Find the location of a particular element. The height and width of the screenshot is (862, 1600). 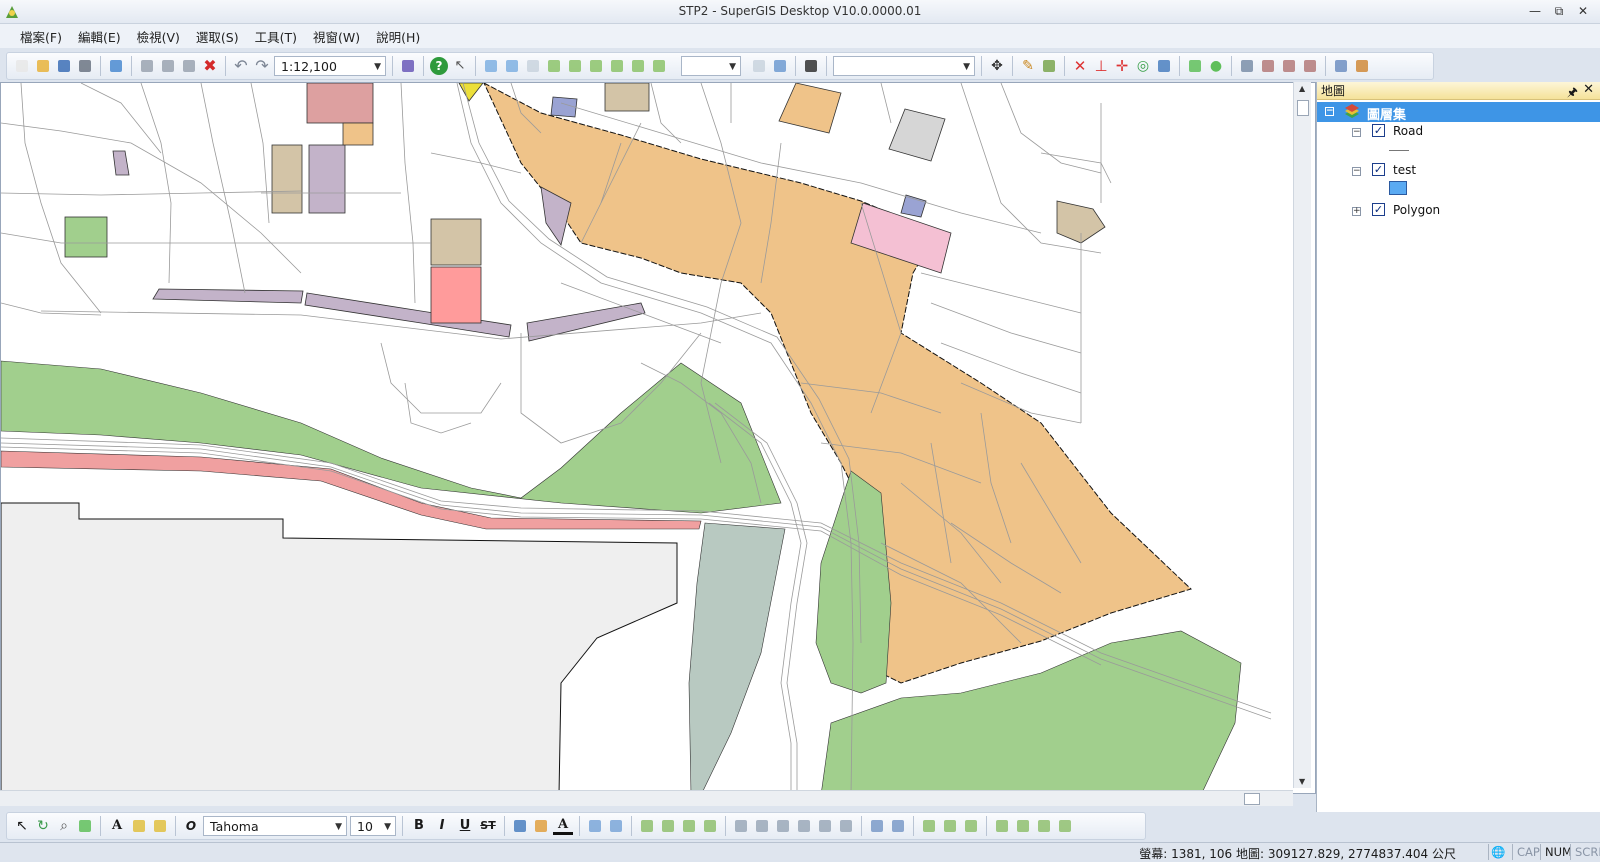

align-right-icon is located at coordinates (783, 826).